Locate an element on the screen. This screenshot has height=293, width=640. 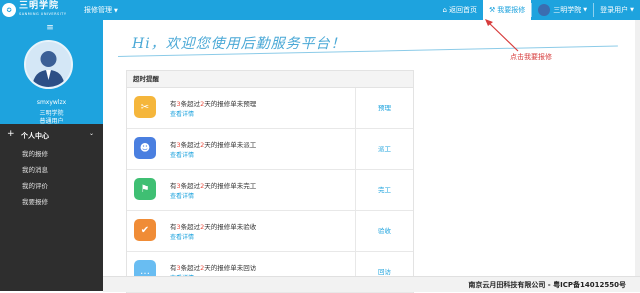
complete-button: 完工 is located at coordinates (384, 190).